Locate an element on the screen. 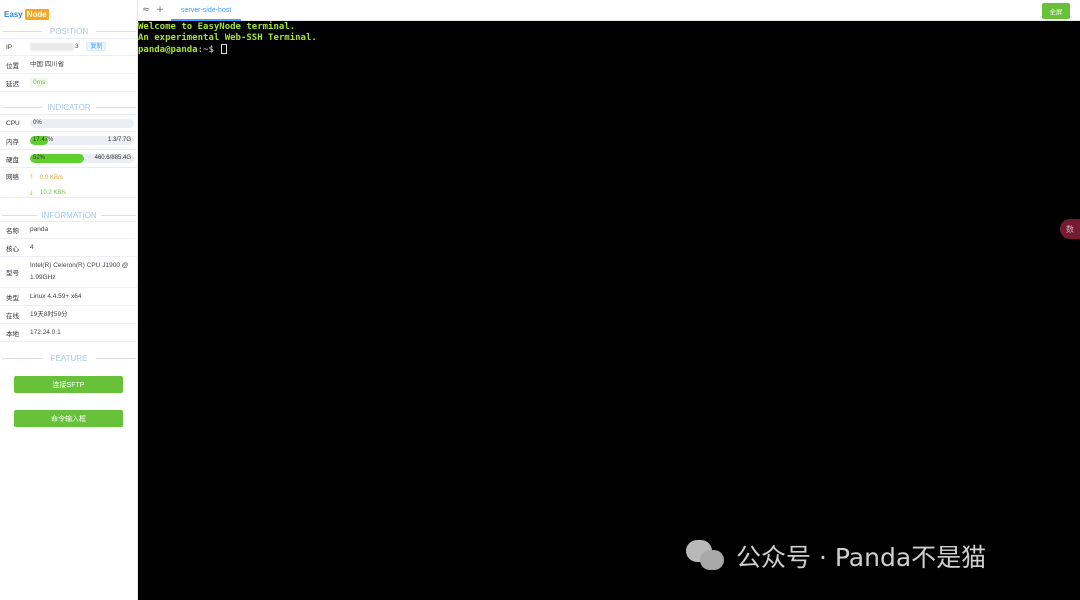 The width and height of the screenshot is (1080, 600). cpu-progress-bar: 0% is located at coordinates (82, 123).